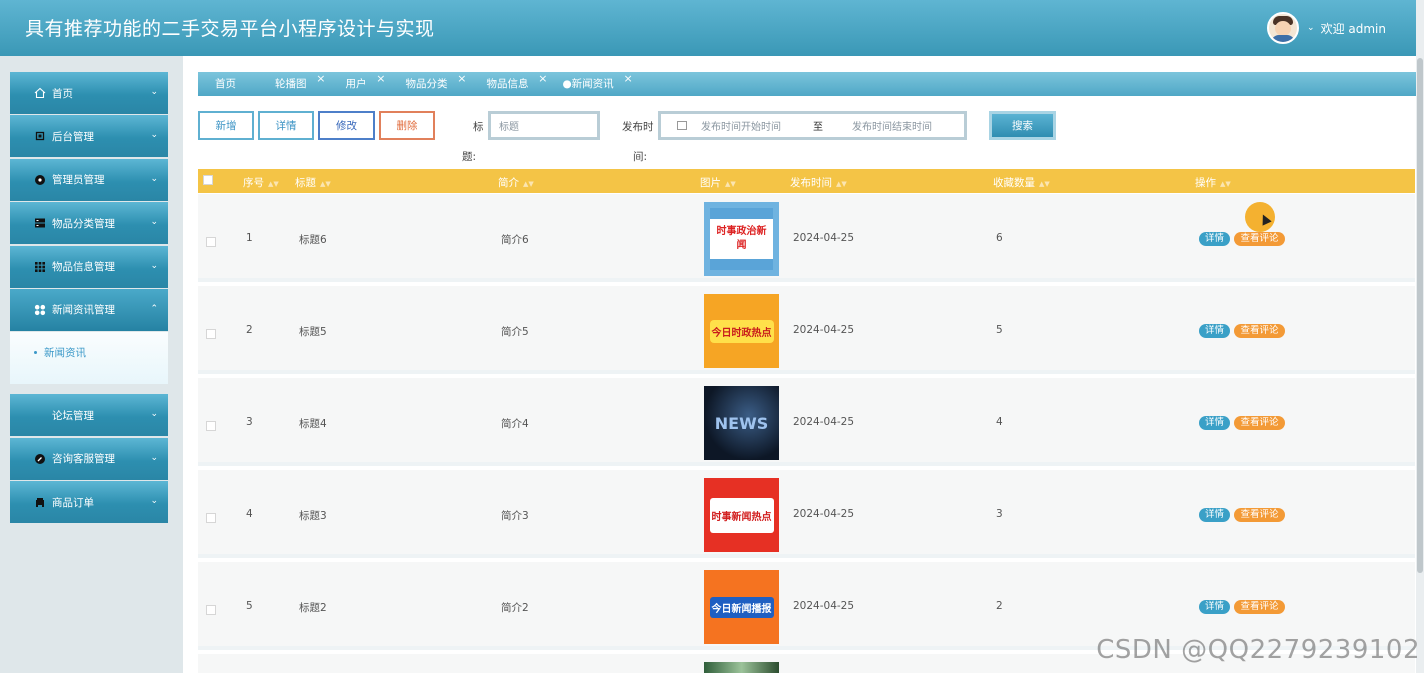 Image resolution: width=1424 pixels, height=673 pixels. I want to click on title-label-2: 题:, so click(469, 157).